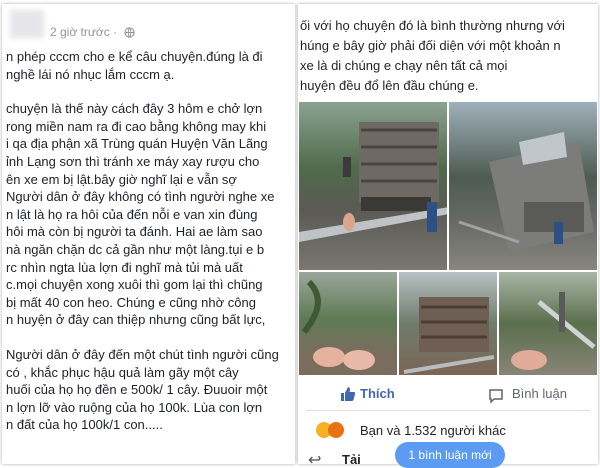 The width and height of the screenshot is (600, 468). What do you see at coordinates (83, 32) in the screenshot?
I see `post-time-text: 2 giờ trước ·` at bounding box center [83, 32].